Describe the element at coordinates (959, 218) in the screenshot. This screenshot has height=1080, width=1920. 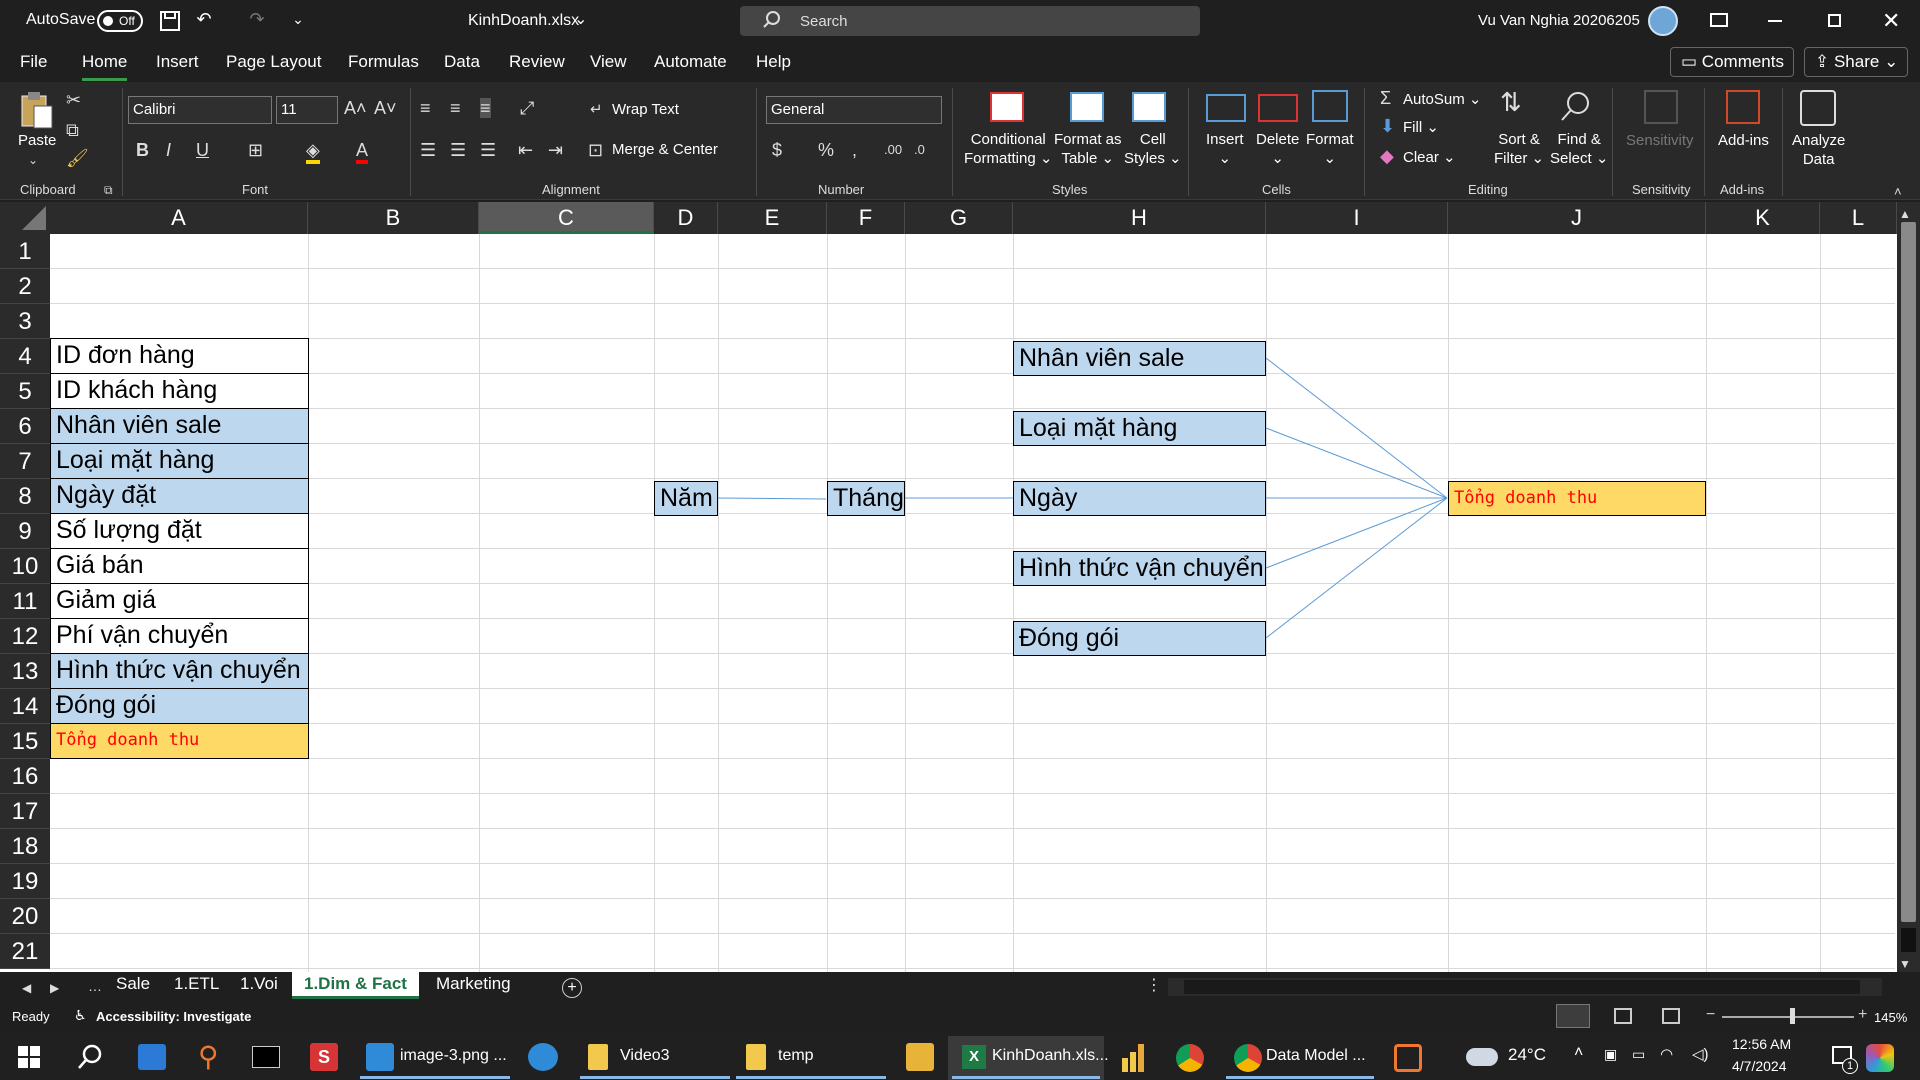
I see `column-header-g: G` at that location.